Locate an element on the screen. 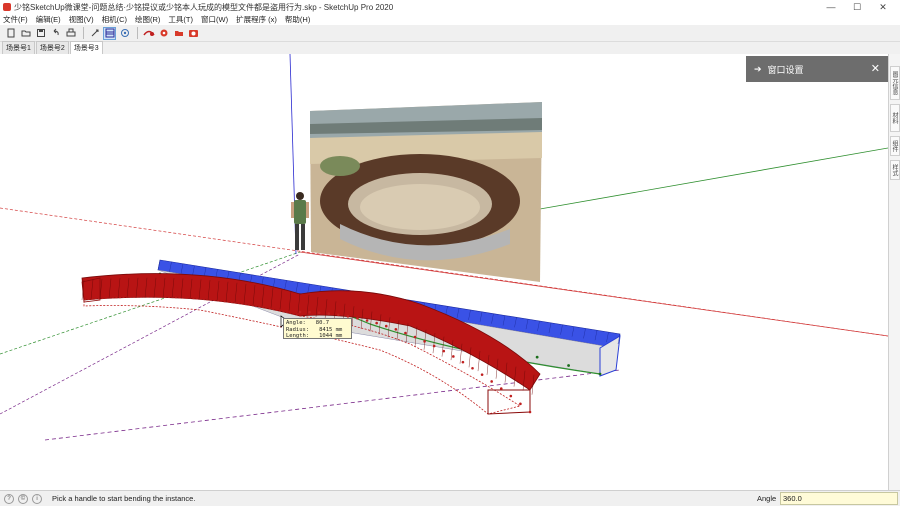 The image size is (900, 506). menu-camera: 相机(C) is located at coordinates (114, 19).